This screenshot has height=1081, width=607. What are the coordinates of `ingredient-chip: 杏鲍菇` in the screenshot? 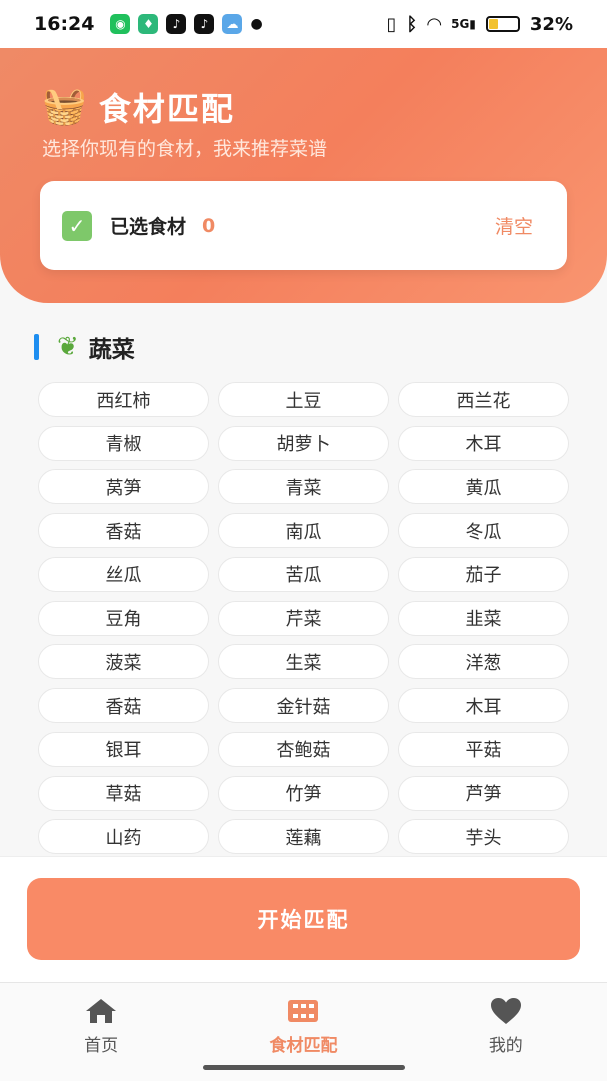 It's located at (303, 749).